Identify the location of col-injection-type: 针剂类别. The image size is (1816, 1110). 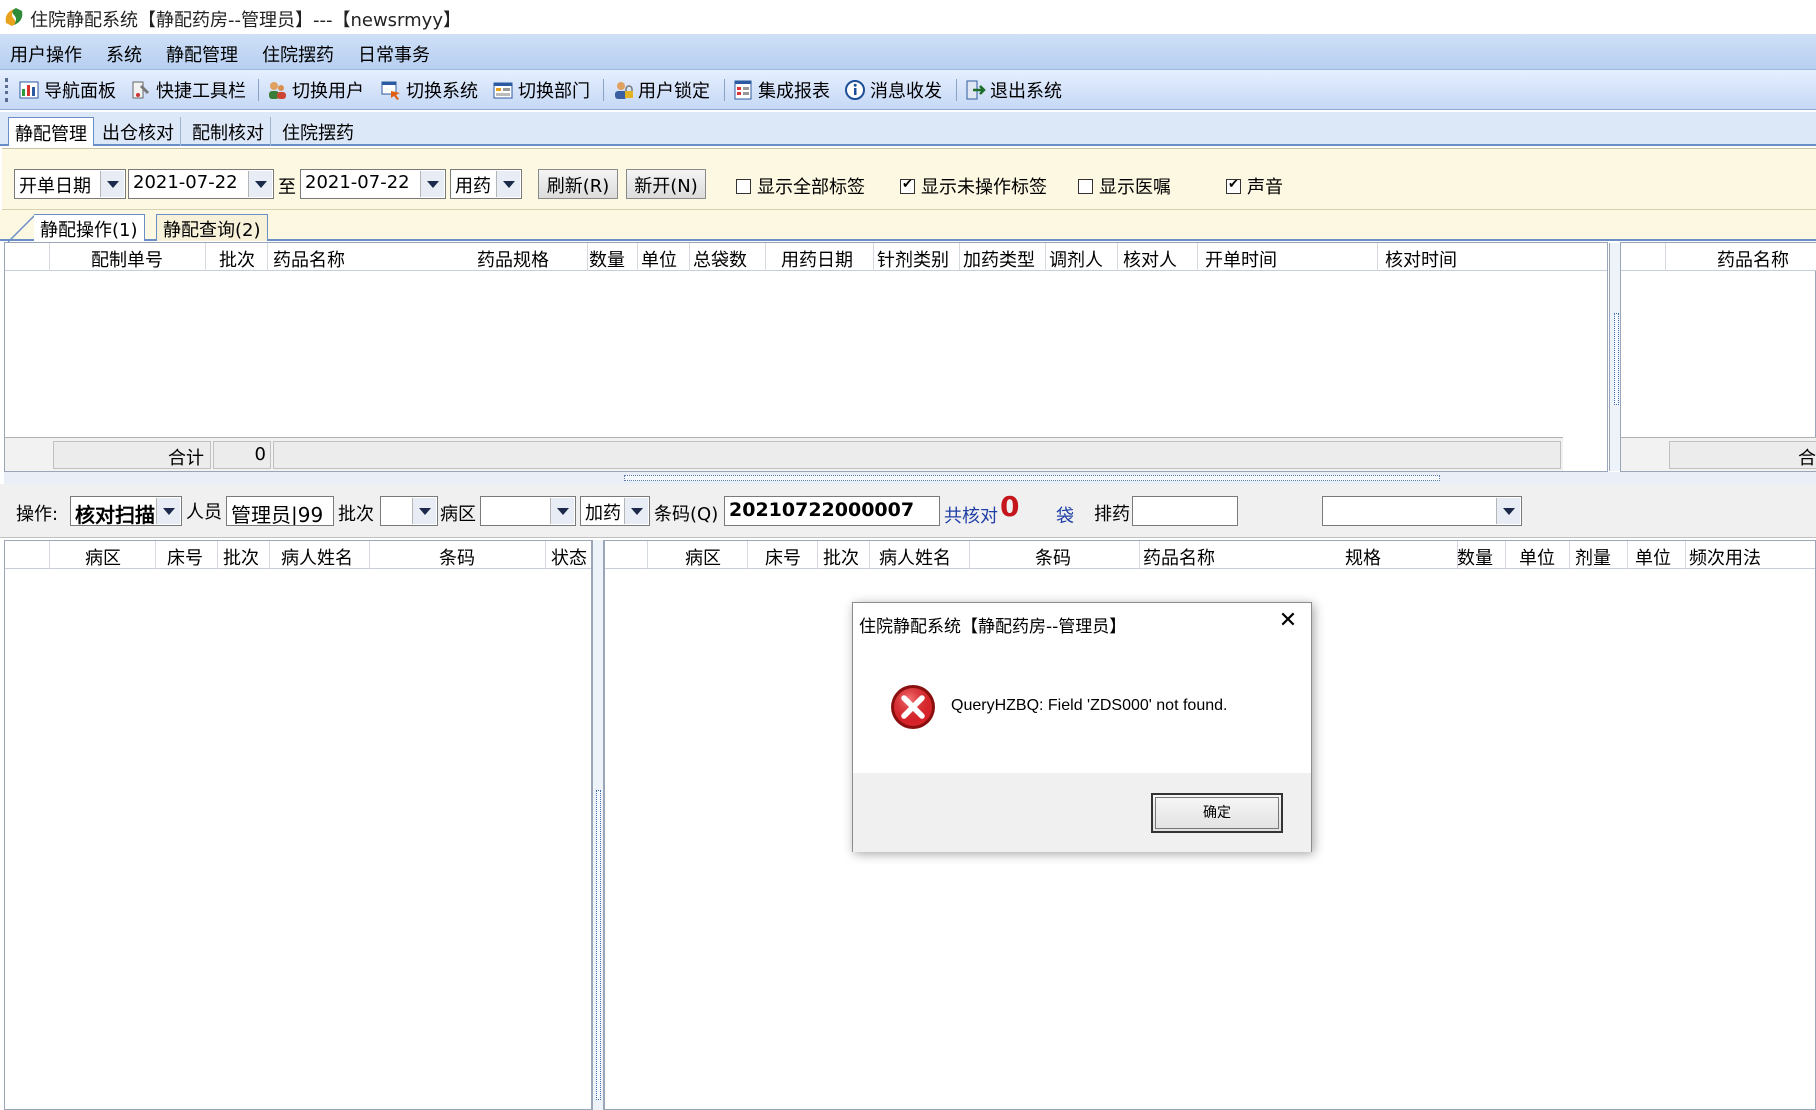
(913, 259).